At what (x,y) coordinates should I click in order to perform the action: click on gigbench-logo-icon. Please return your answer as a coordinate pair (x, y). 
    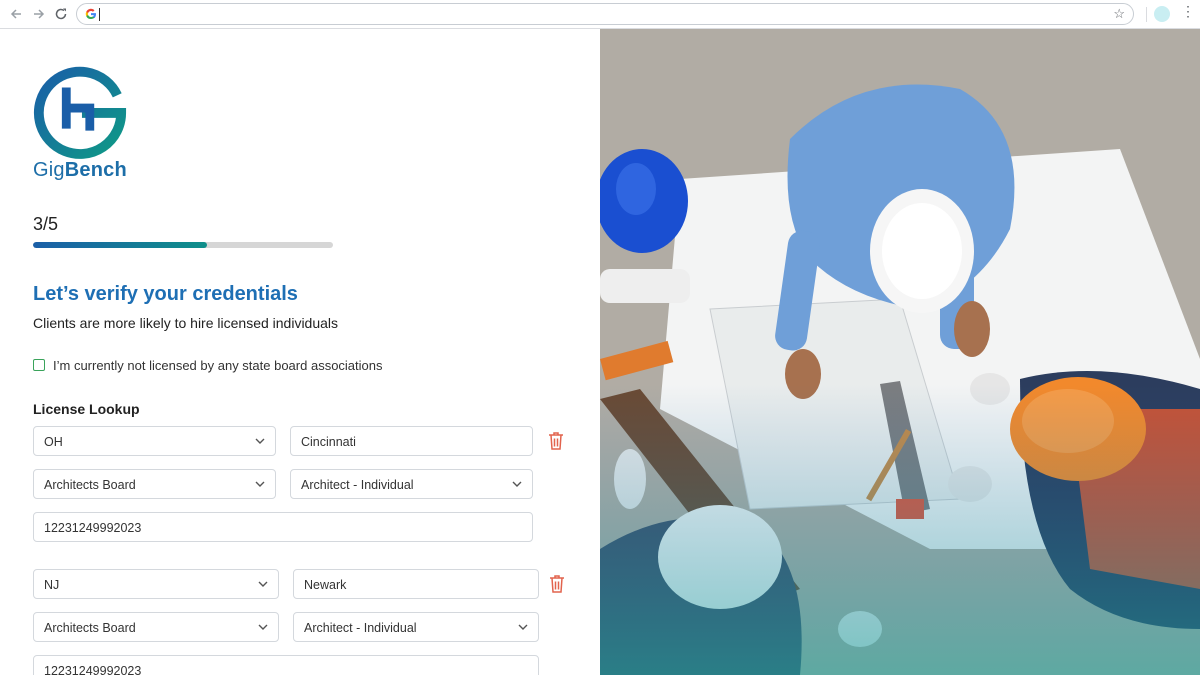
    Looking at the image, I should click on (80, 112).